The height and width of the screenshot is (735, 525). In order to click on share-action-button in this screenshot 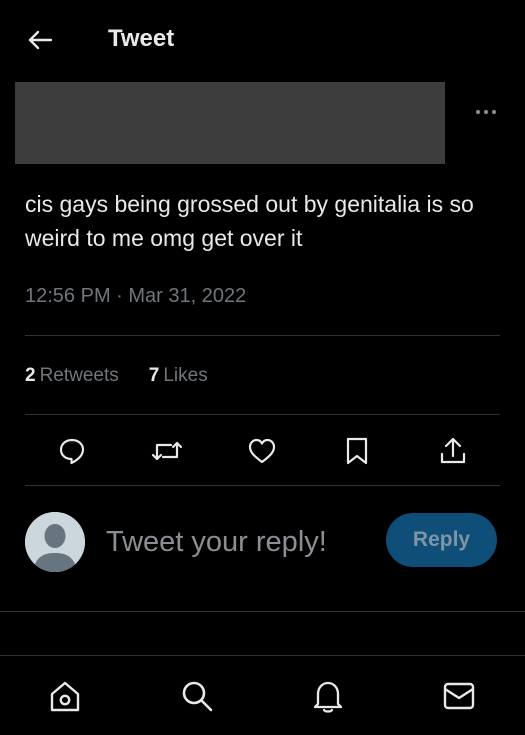, I will do `click(453, 451)`.